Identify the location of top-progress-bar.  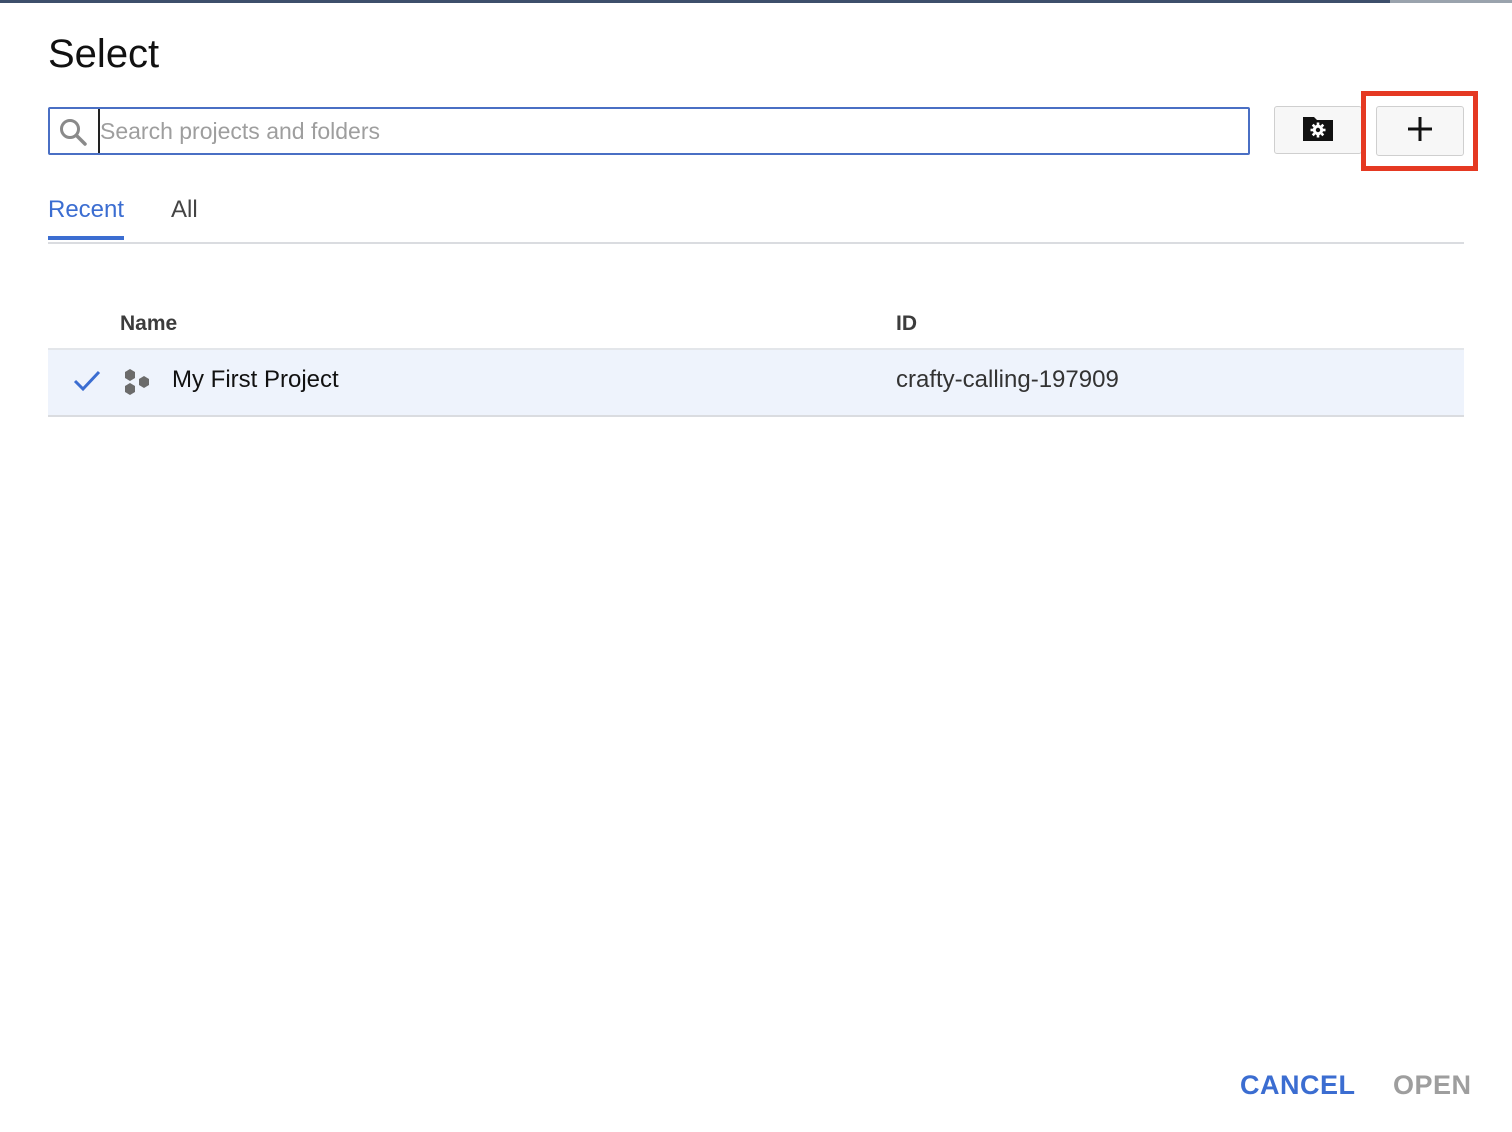
(695, 1).